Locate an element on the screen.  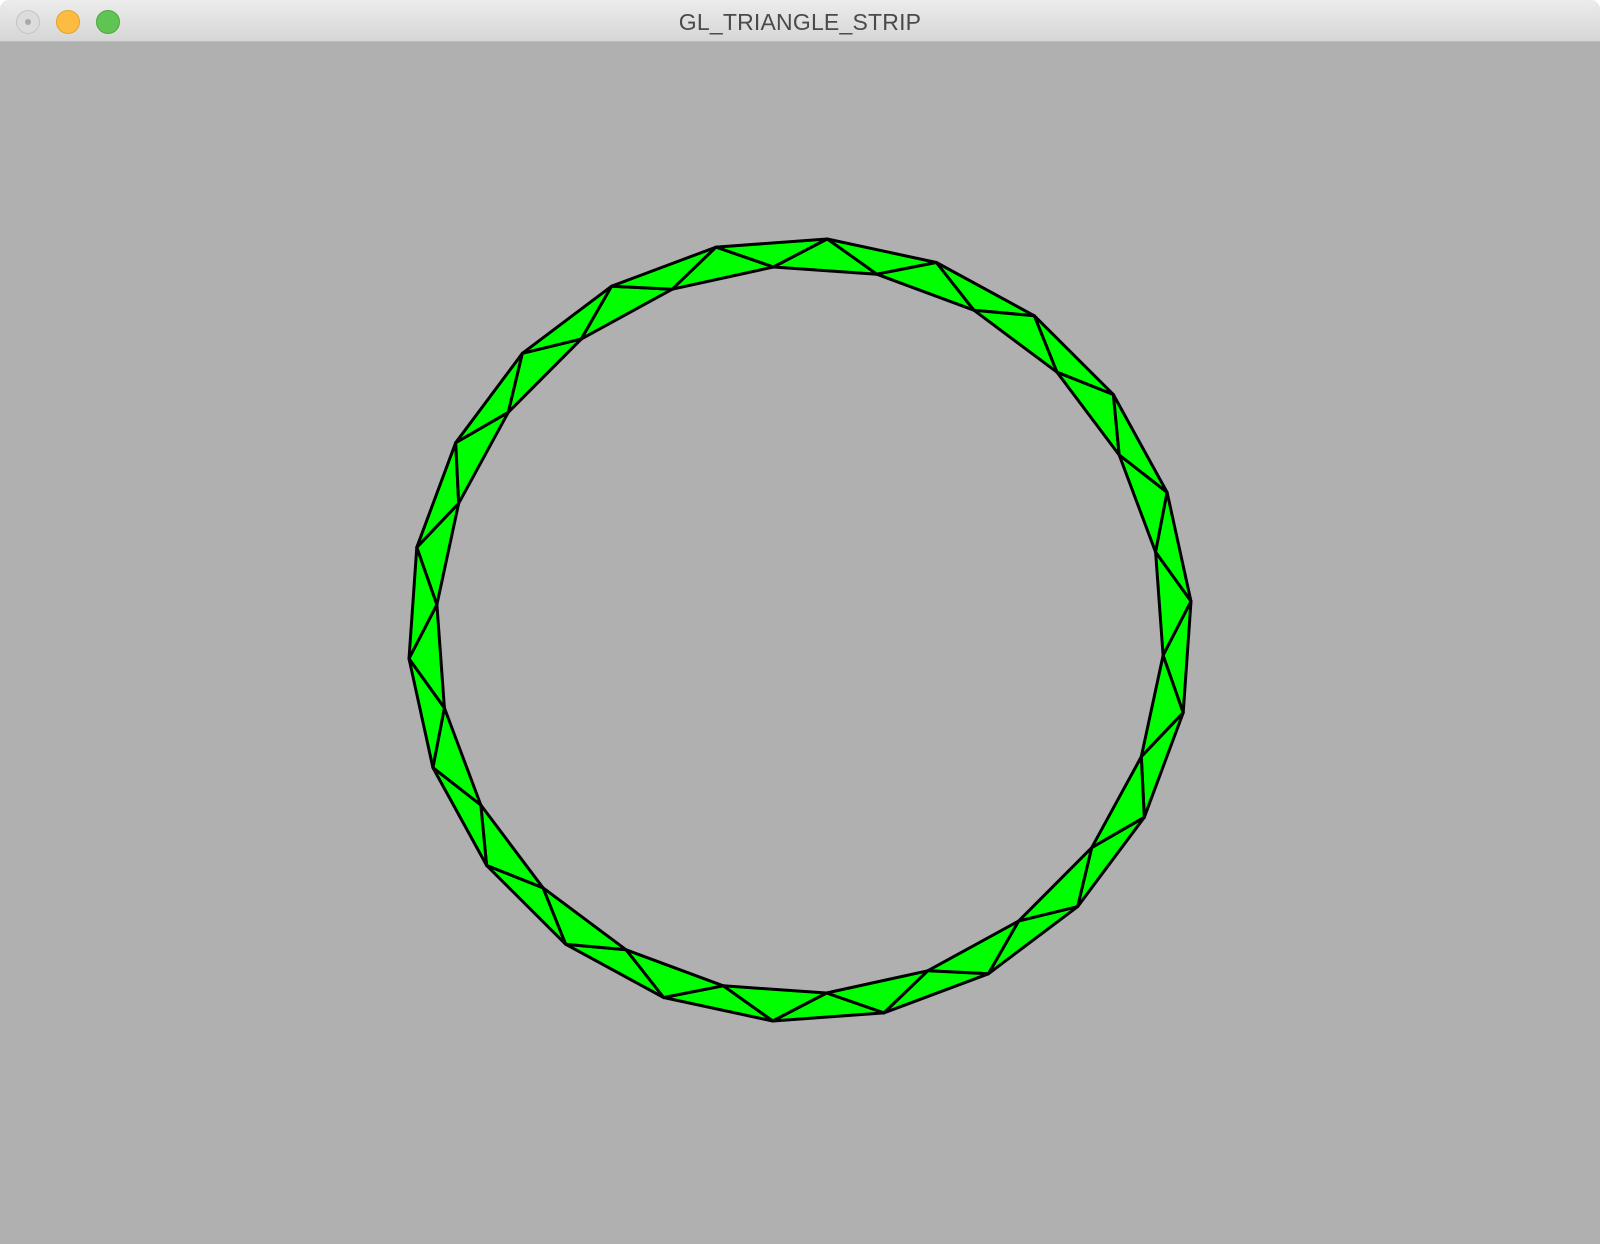
title-bar: GL_TRIANGLE_STRIP is located at coordinates (800, 21).